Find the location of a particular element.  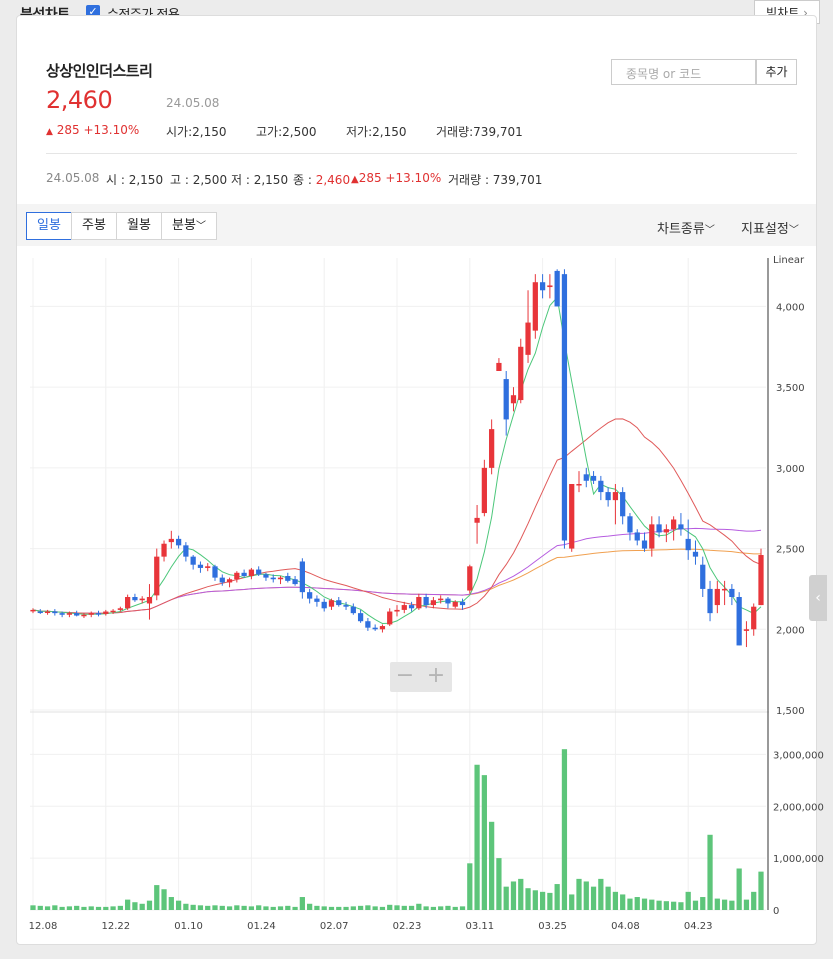

x-tick-label: 03.11 is located at coordinates (479, 926).